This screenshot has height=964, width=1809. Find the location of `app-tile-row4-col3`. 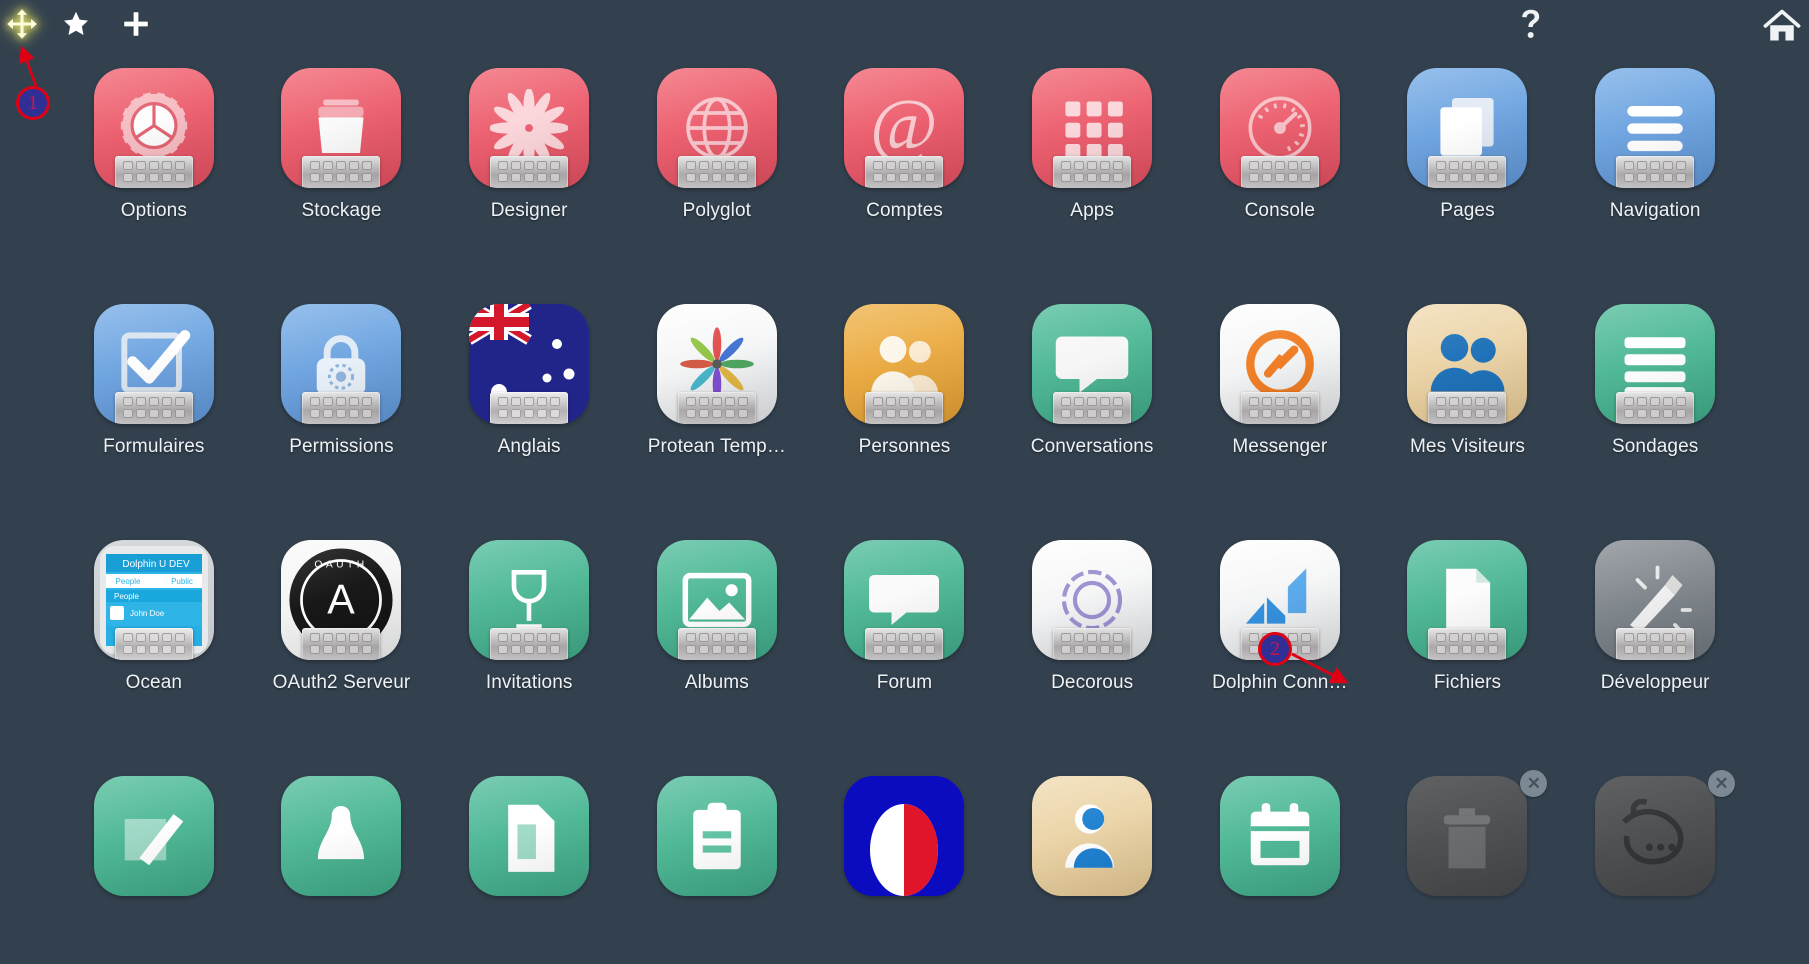

app-tile-row4-col3 is located at coordinates (529, 861).